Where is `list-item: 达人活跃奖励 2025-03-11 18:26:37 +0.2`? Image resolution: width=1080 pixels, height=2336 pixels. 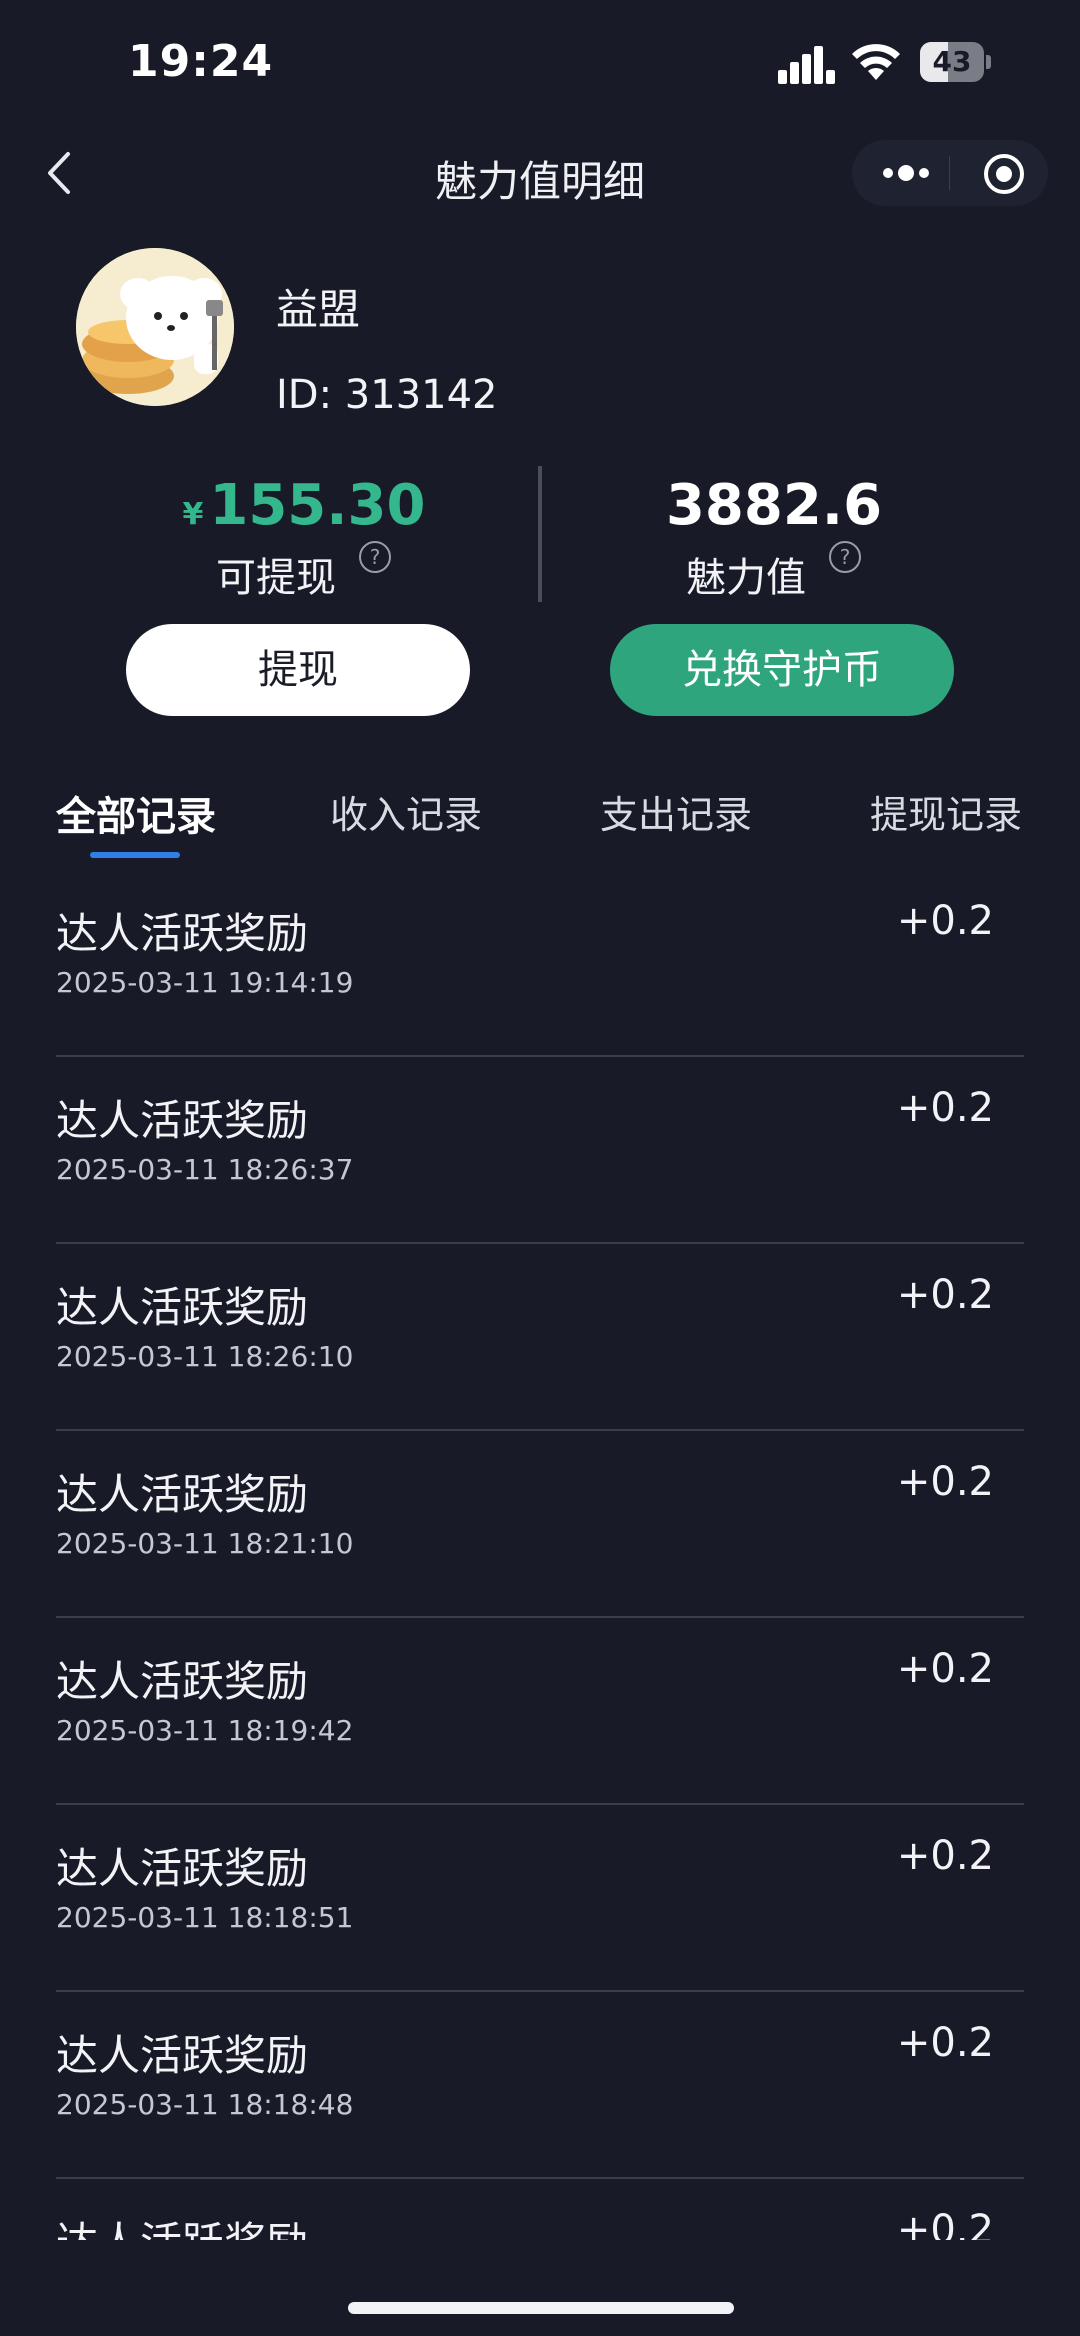 list-item: 达人活跃奖励 2025-03-11 18:26:37 +0.2 is located at coordinates (540, 1150).